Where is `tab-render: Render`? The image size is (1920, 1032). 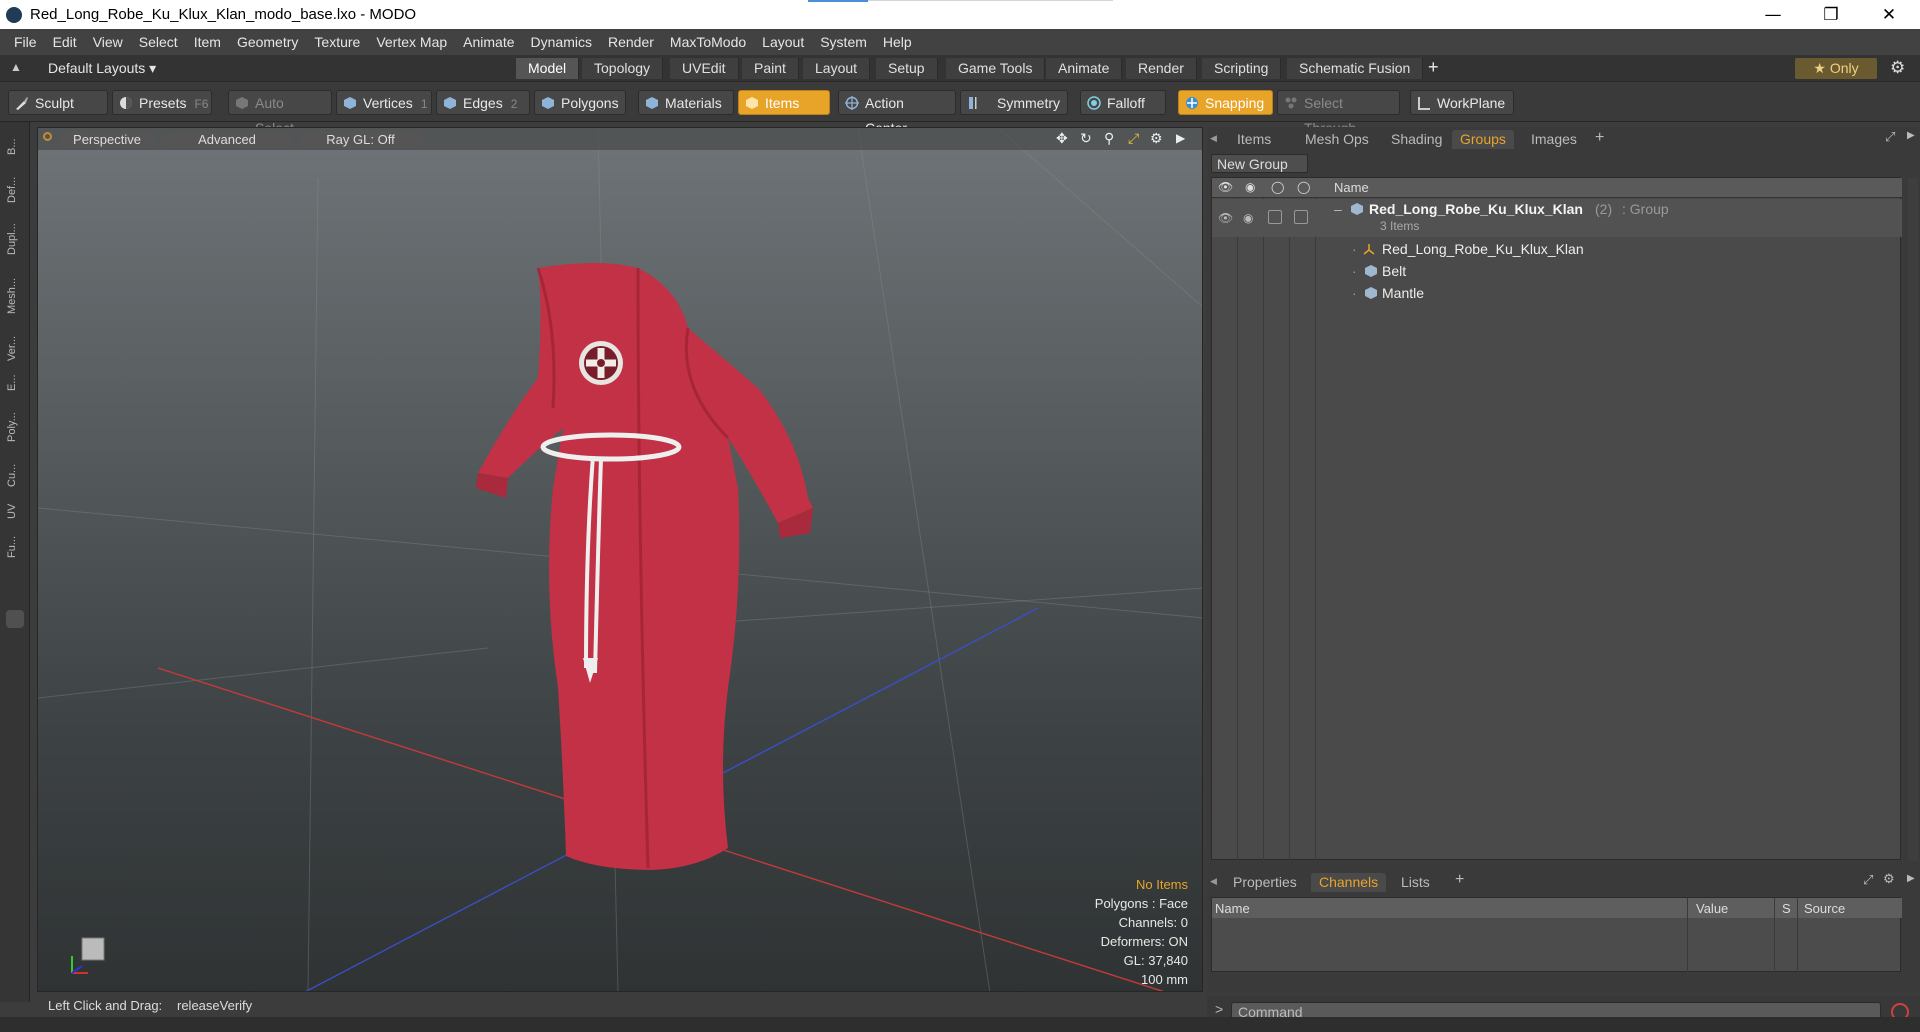
tab-render: Render is located at coordinates (1161, 68).